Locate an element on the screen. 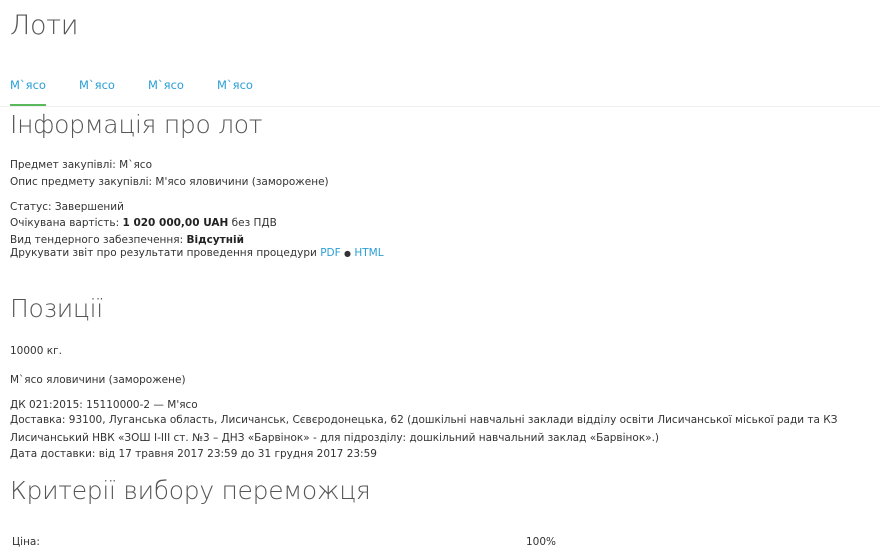  tab-lot-3: М`ясо is located at coordinates (166, 91).